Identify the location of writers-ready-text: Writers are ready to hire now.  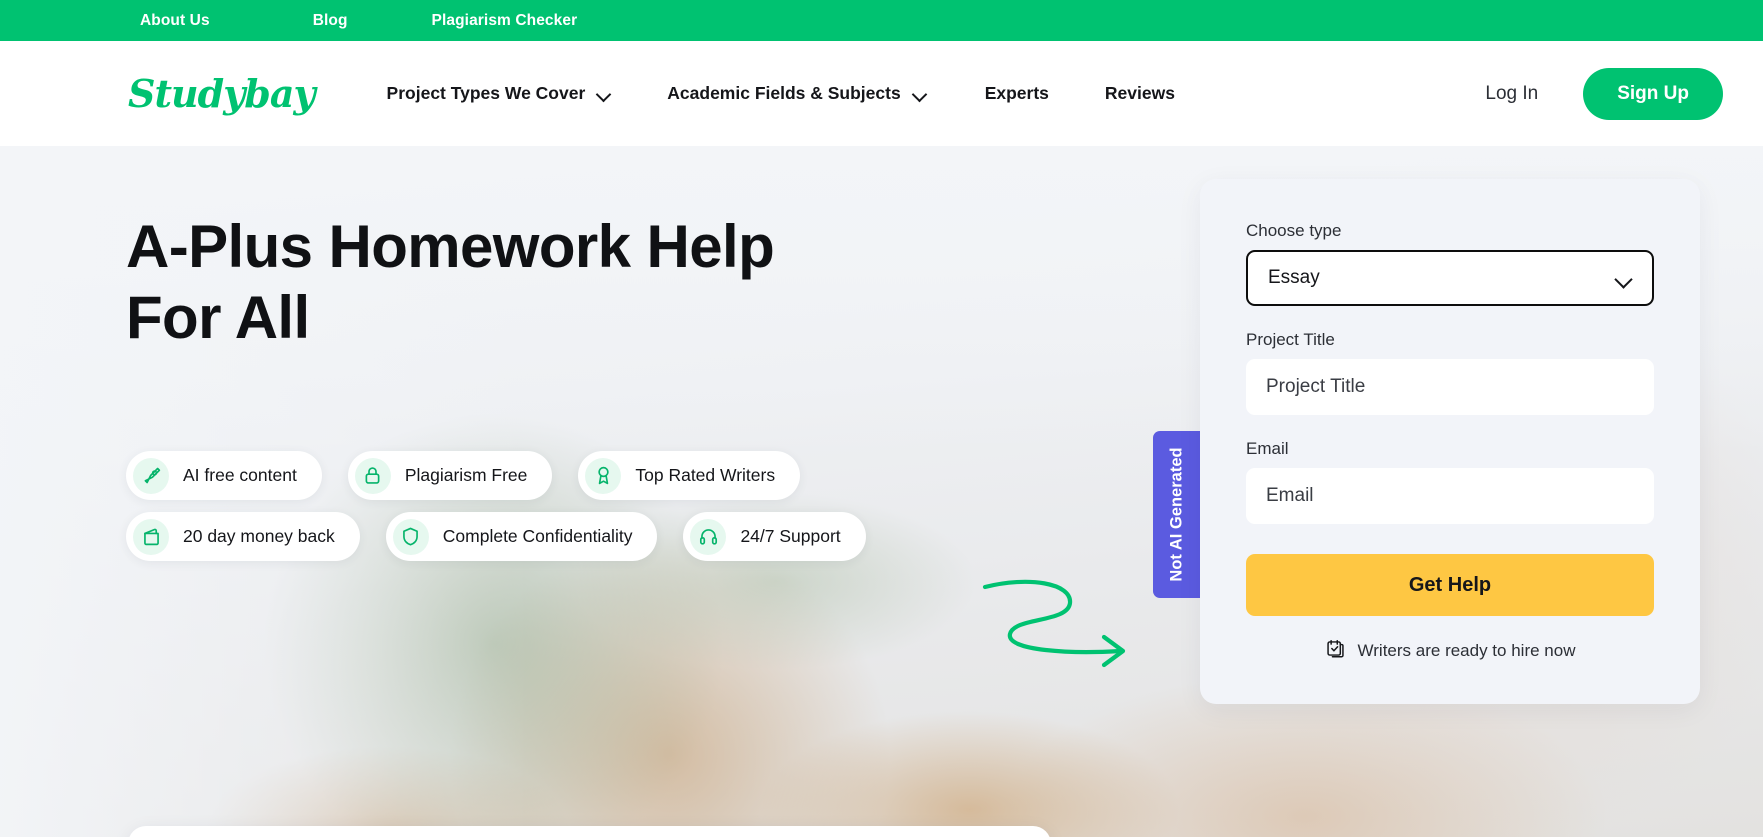
(1466, 650).